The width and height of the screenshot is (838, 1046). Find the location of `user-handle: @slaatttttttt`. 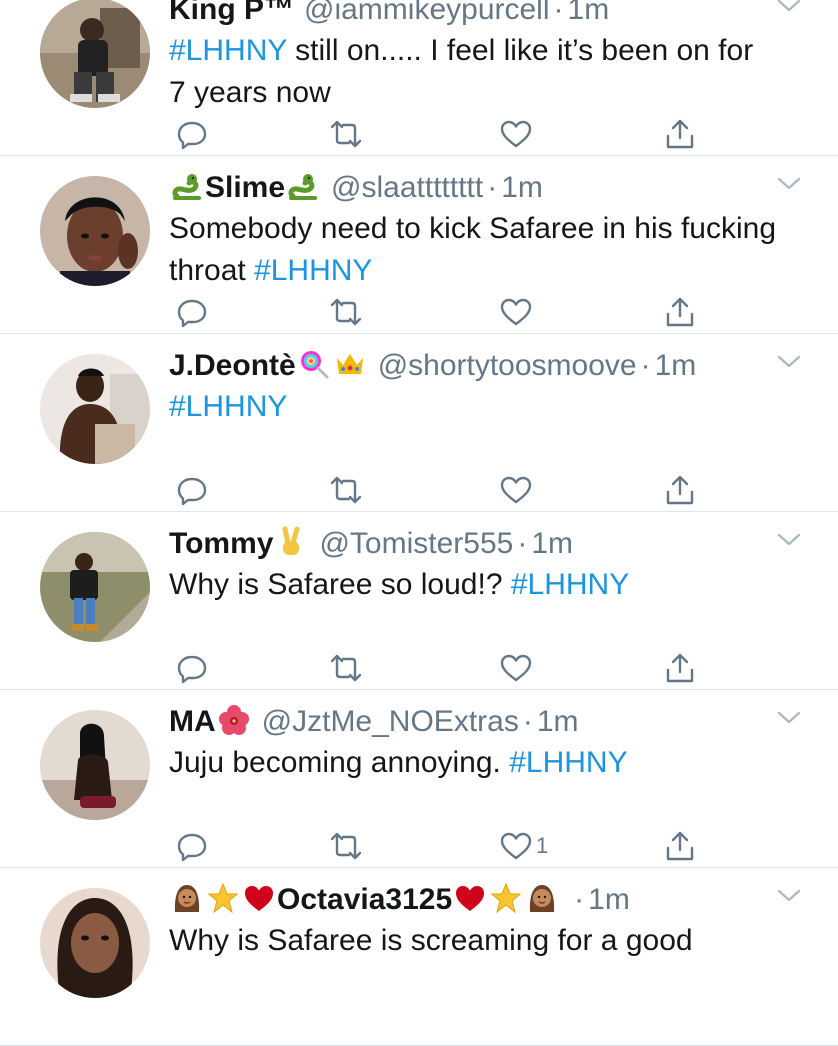

user-handle: @slaatttttttt is located at coordinates (407, 187).